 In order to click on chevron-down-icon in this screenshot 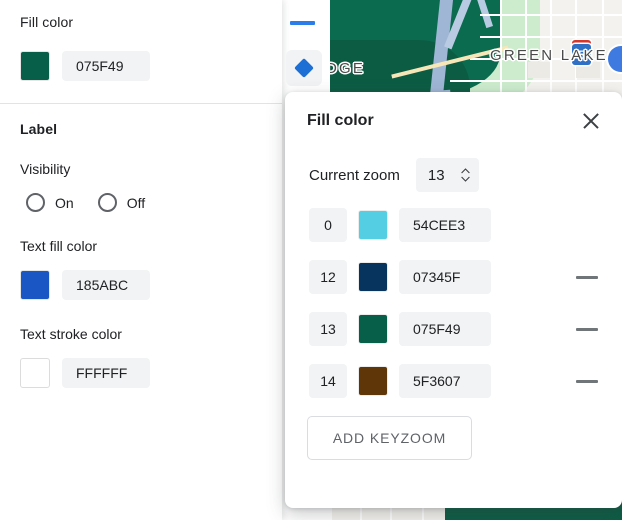, I will do `click(465, 179)`.